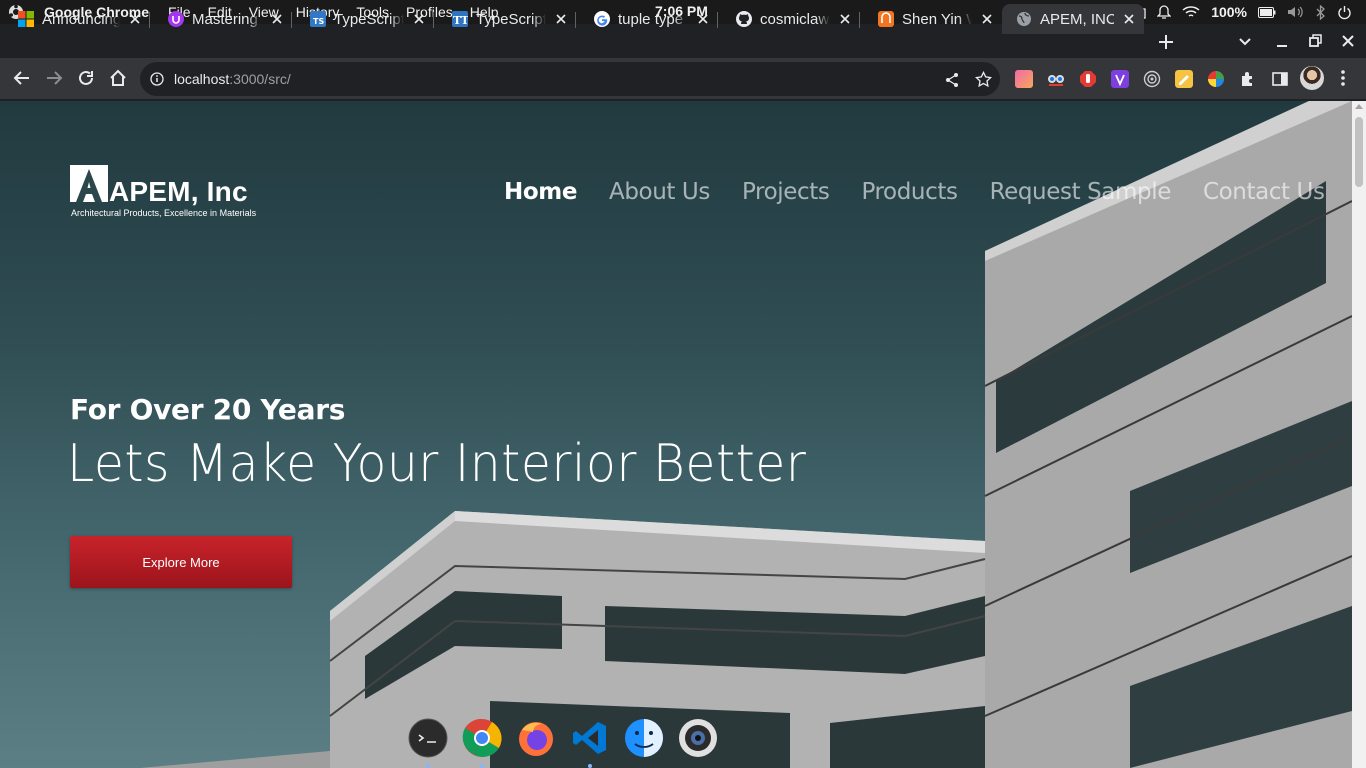 This screenshot has width=1366, height=768. I want to click on tab: tuple type - Google, so click(647, 19).